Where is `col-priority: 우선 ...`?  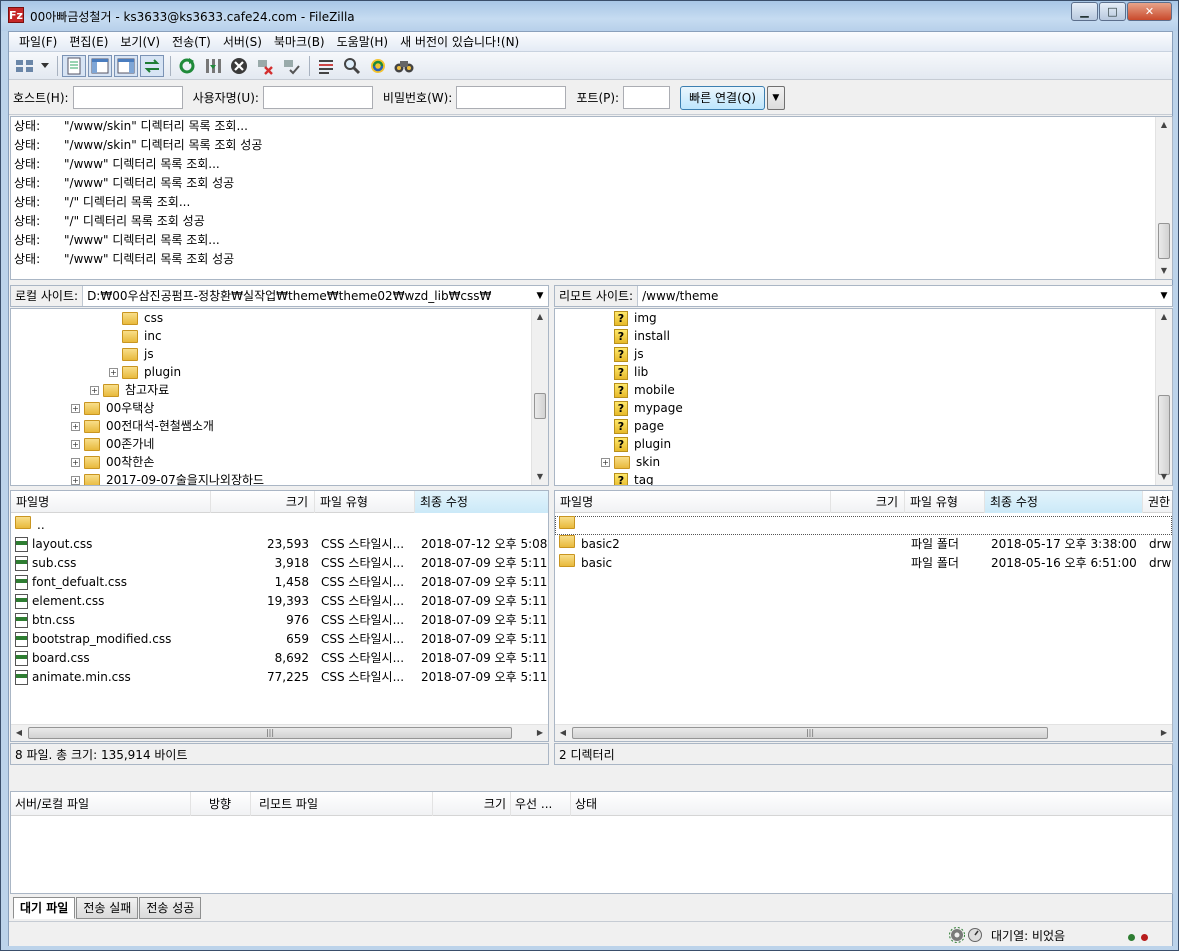
col-priority: 우선 ... is located at coordinates (541, 804).